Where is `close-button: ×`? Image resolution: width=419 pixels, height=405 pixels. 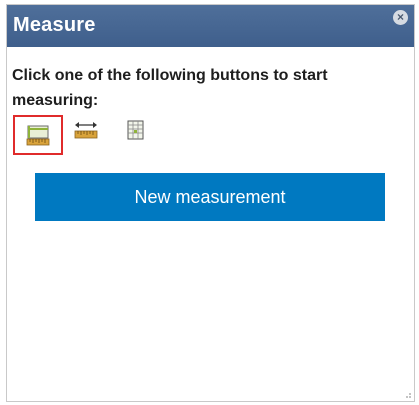
close-button: × is located at coordinates (400, 17).